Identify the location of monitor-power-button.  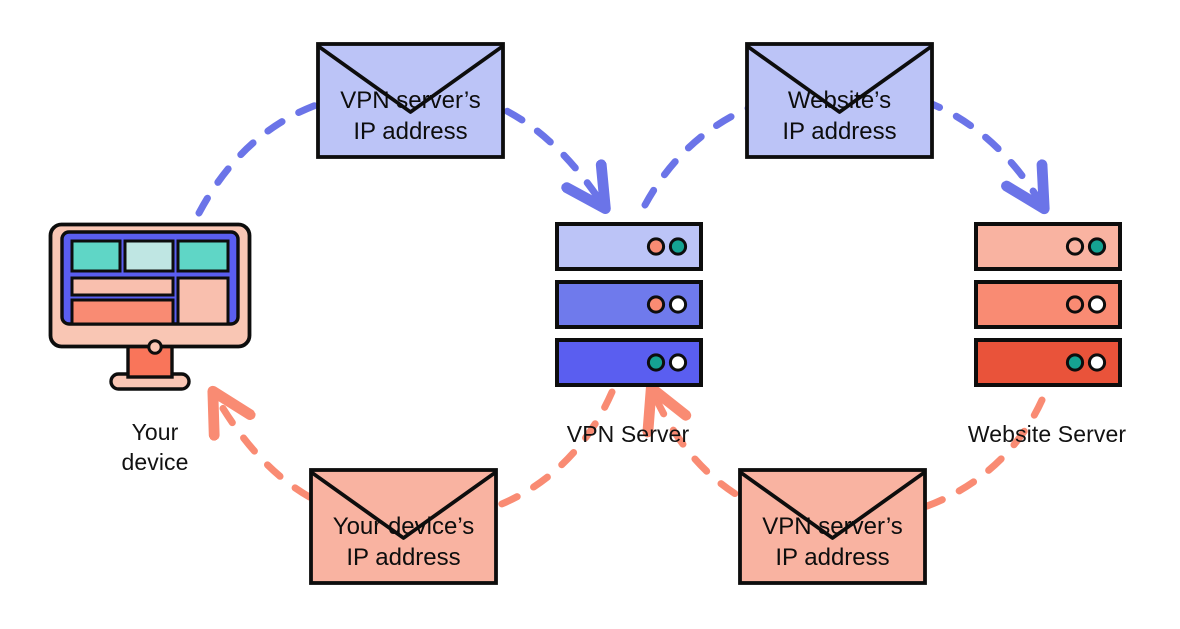
(155, 347).